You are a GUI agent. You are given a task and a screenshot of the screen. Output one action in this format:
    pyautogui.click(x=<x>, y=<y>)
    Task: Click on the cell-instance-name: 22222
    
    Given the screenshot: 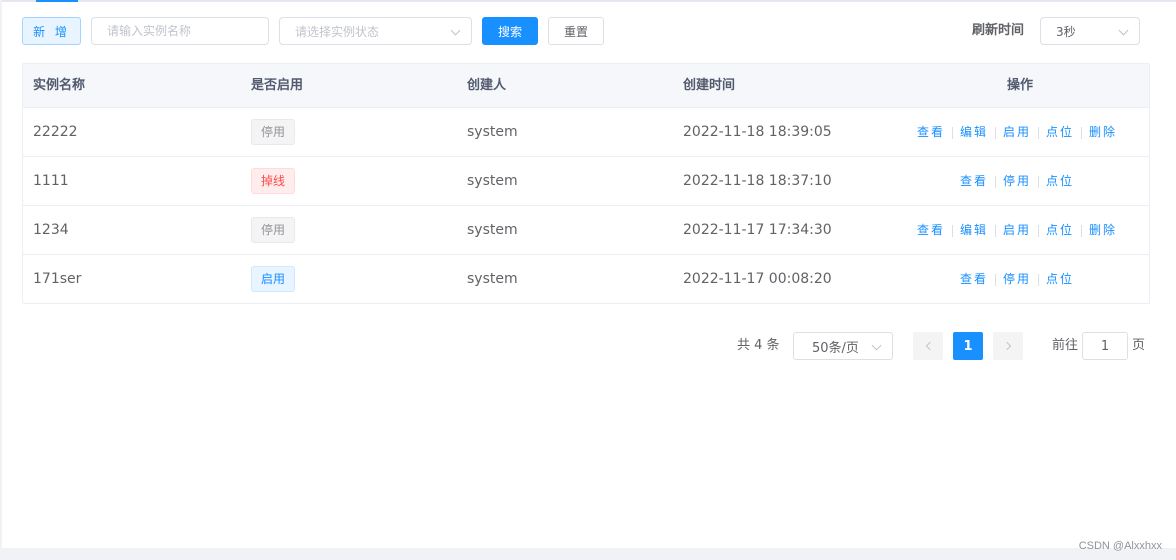 What is the action you would take?
    pyautogui.click(x=55, y=132)
    